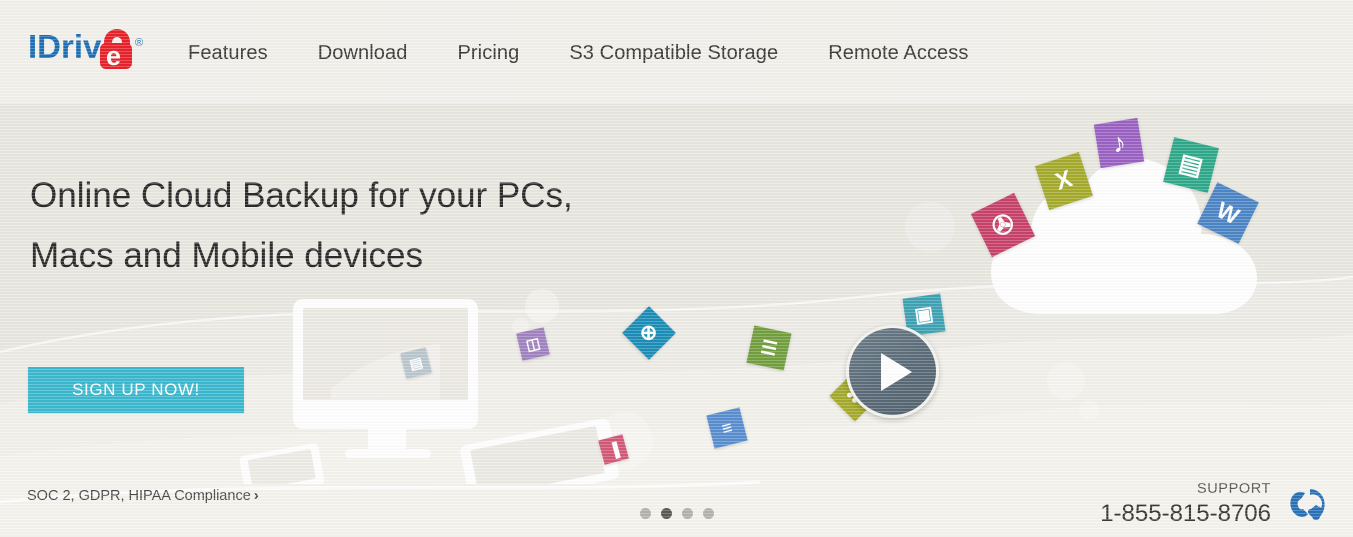 The width and height of the screenshot is (1353, 537). What do you see at coordinates (533, 344) in the screenshot?
I see `file-tile-note-purple-glyph: ◫` at bounding box center [533, 344].